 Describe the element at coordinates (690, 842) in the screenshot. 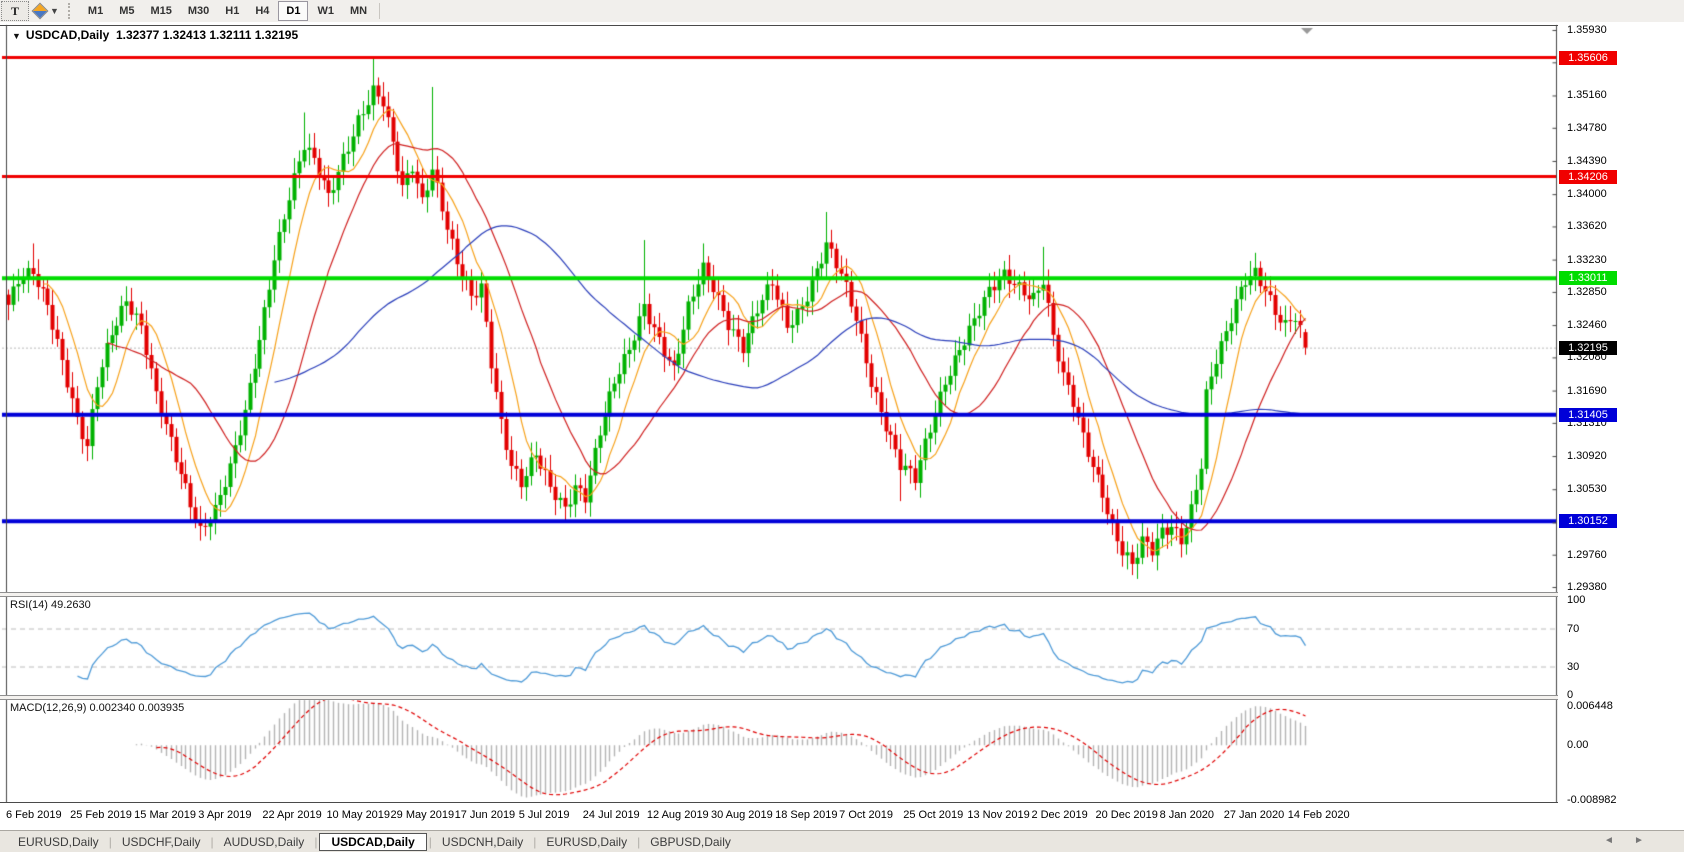

I see `chart-tab-gbpusd-6: GBPUSD,Daily` at that location.